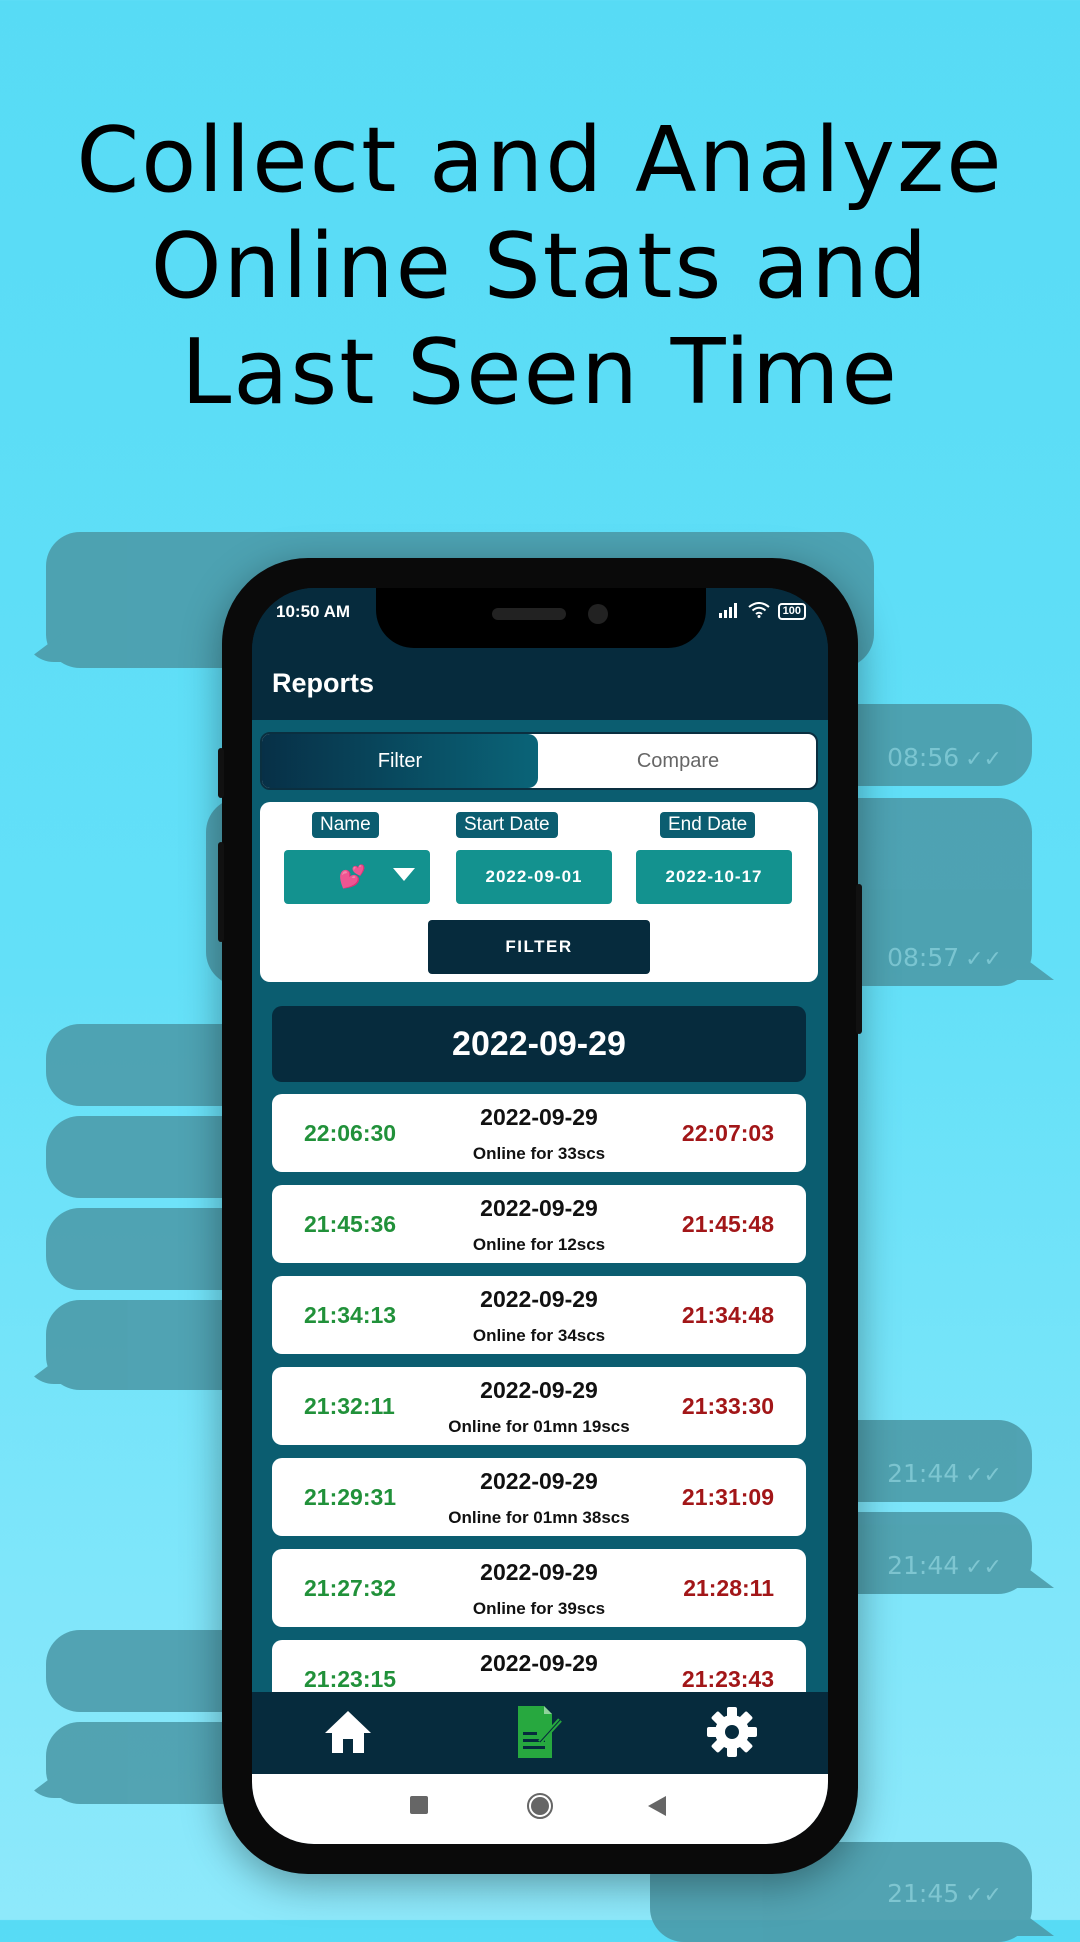 The height and width of the screenshot is (1942, 1080). Describe the element at coordinates (727, 1224) in the screenshot. I see `online-end-time: 21:45:48` at that location.